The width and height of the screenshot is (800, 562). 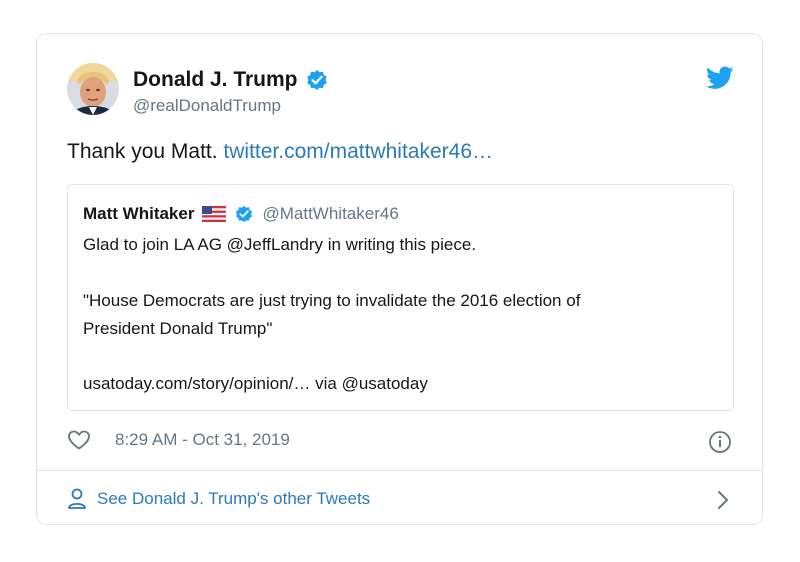 What do you see at coordinates (723, 500) in the screenshot?
I see `chevron-right-icon` at bounding box center [723, 500].